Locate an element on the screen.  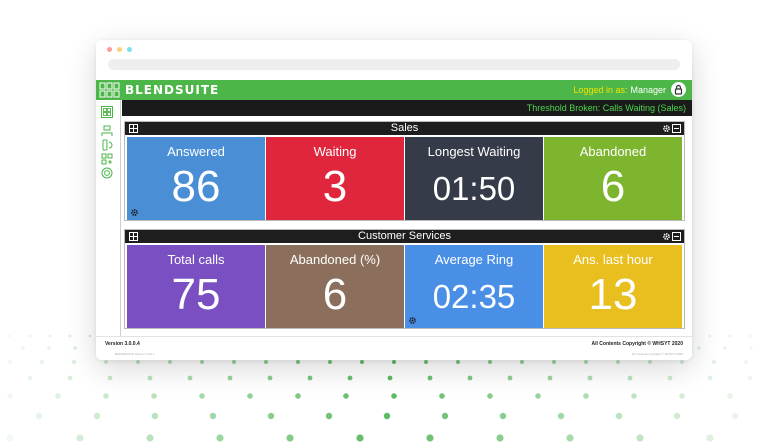
browser-chrome is located at coordinates (394, 60).